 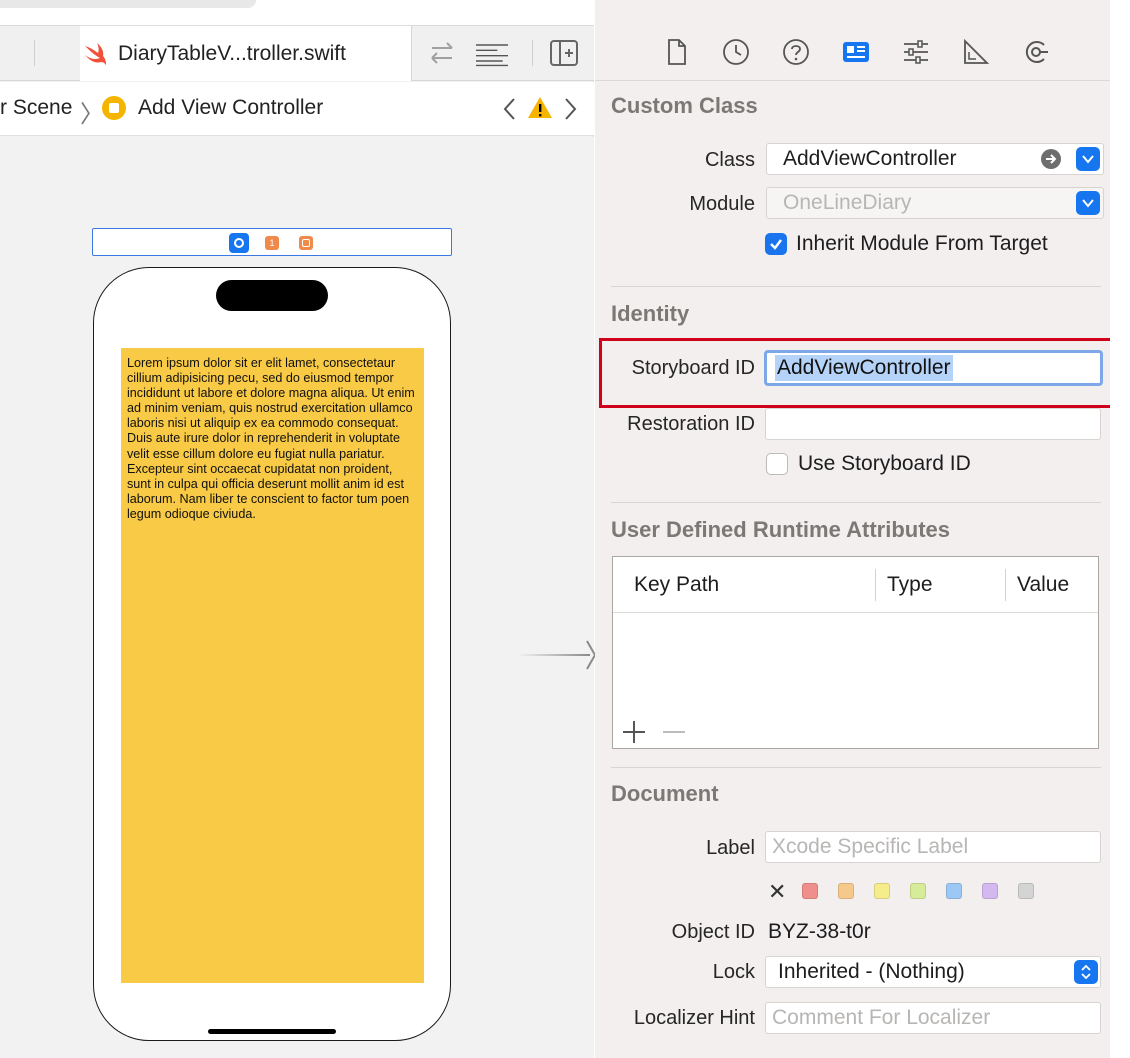 What do you see at coordinates (846, 891) in the screenshot?
I see `label-color-orange` at bounding box center [846, 891].